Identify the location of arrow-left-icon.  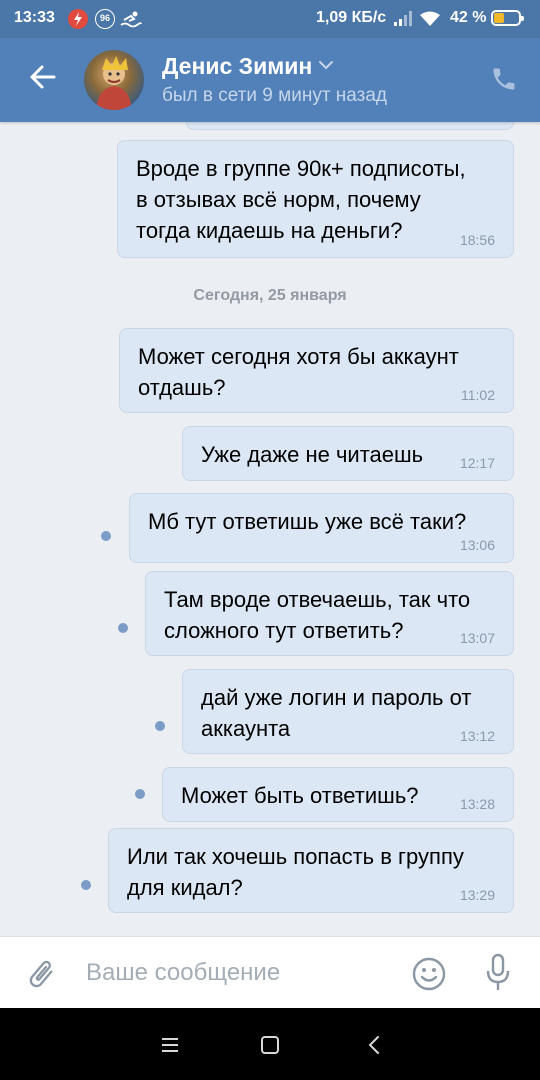
(43, 77).